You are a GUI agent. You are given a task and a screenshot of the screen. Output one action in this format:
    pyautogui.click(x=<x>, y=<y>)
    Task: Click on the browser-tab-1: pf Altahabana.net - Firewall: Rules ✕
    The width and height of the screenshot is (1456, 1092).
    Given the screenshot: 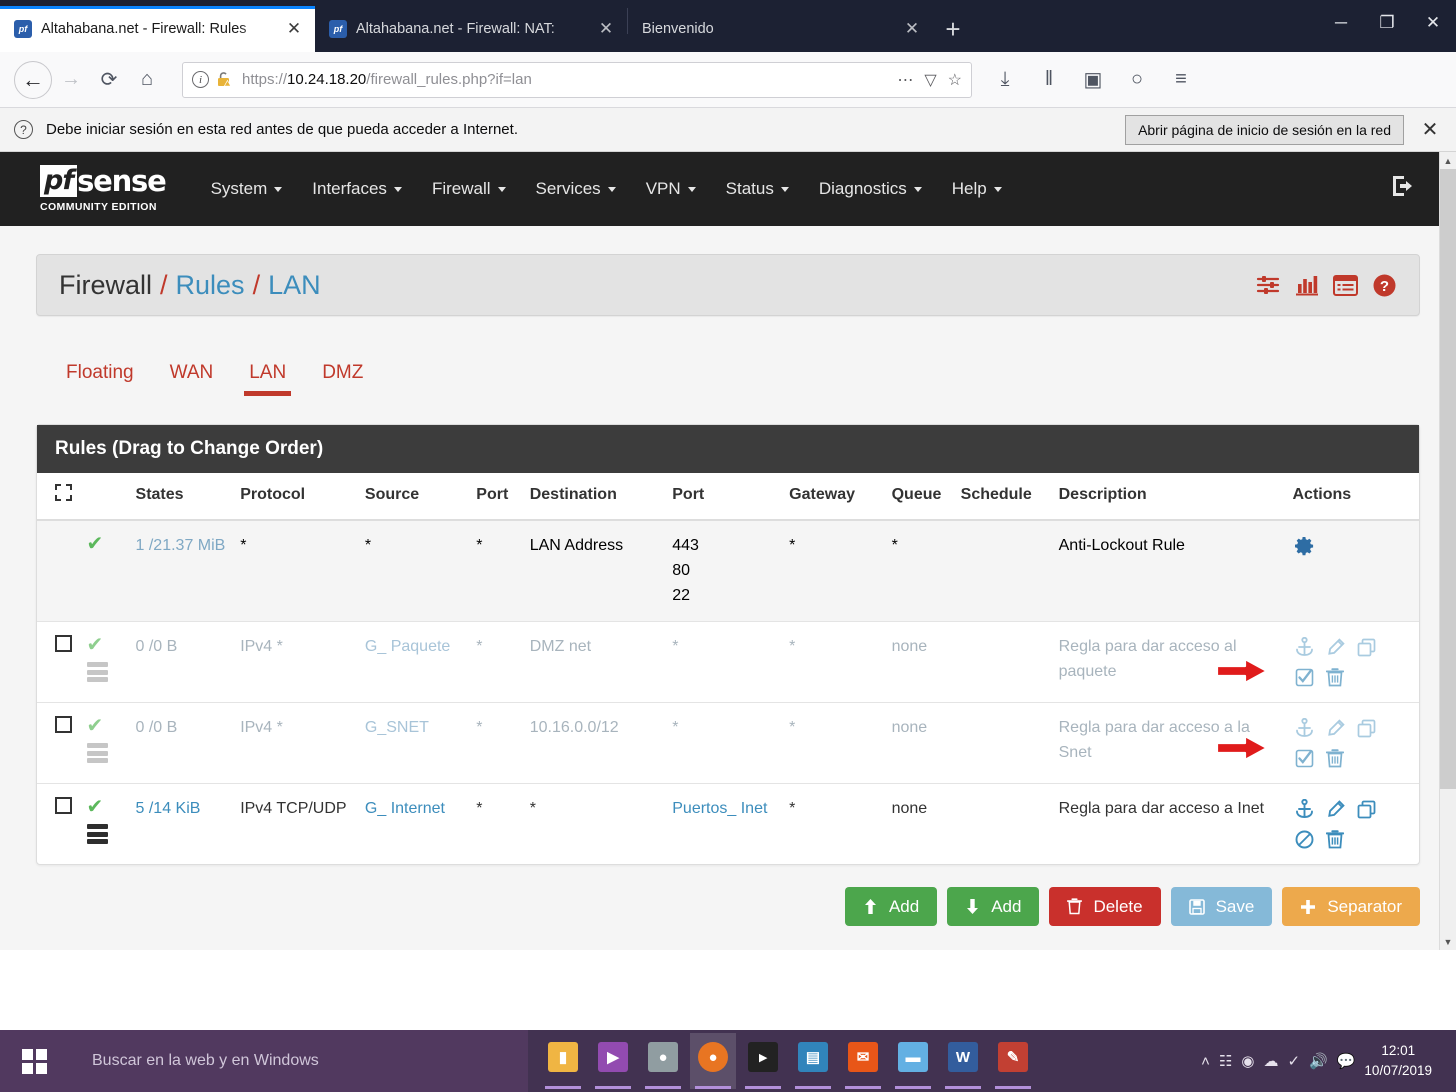 What is the action you would take?
    pyautogui.click(x=157, y=29)
    